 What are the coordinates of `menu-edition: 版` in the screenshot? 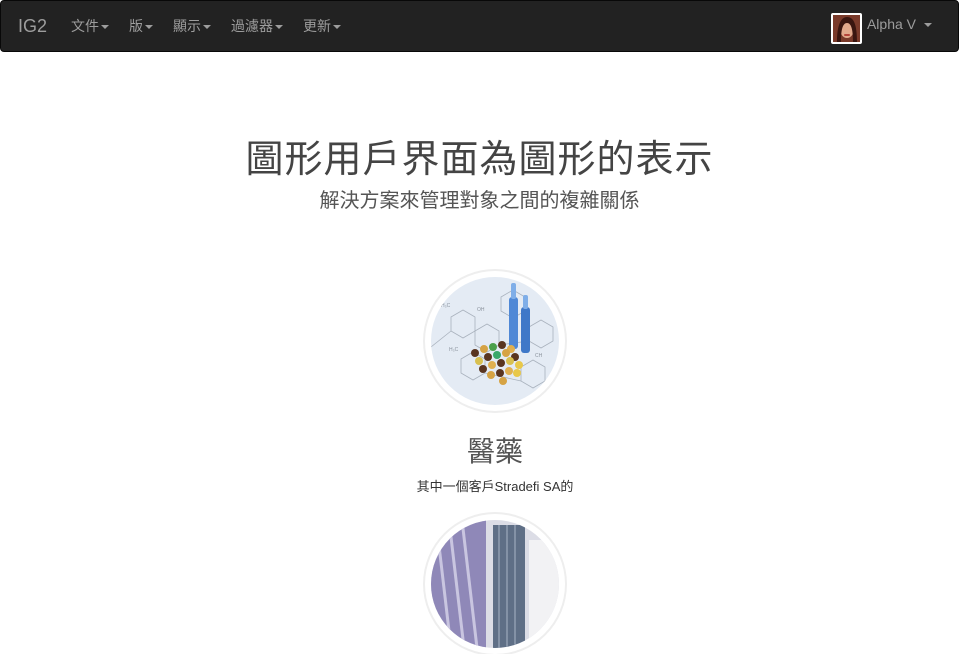 It's located at (141, 26).